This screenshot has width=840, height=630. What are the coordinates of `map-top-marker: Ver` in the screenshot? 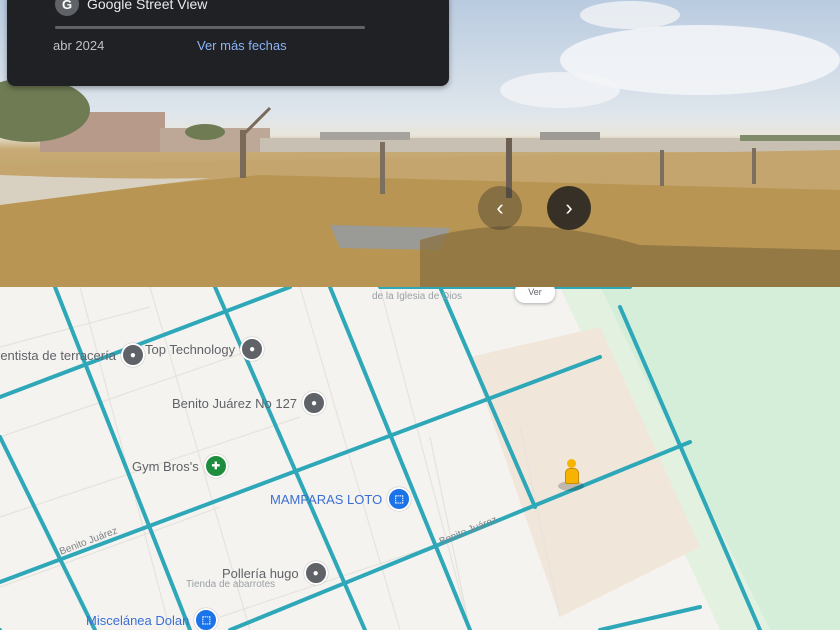 It's located at (535, 295).